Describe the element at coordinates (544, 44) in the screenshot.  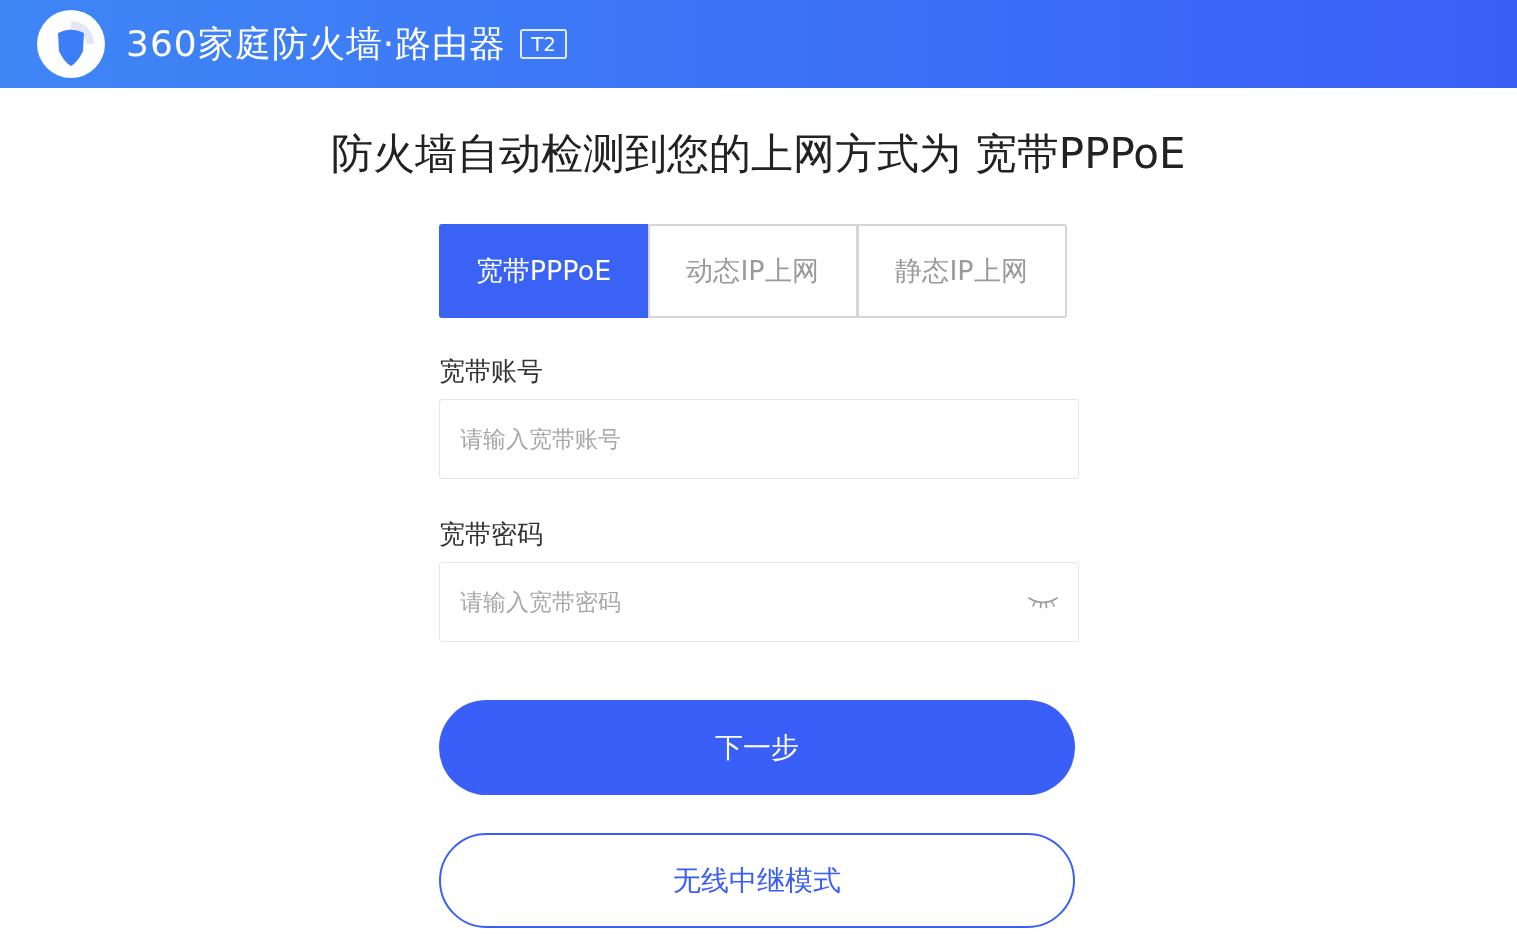
I see `model-badge: T2` at that location.